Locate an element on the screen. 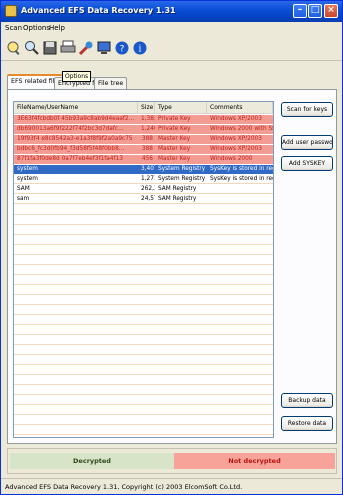 The width and height of the screenshot is (343, 495). cell-size: 24,576 is located at coordinates (148, 199).